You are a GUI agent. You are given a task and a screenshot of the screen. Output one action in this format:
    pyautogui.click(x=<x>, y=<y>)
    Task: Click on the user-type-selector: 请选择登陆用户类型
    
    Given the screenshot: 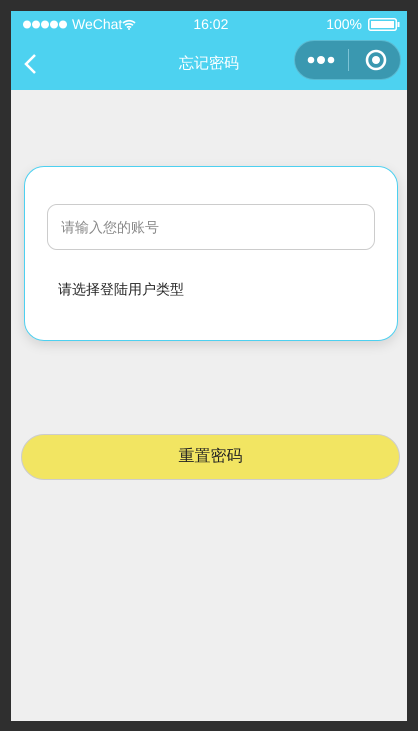 What is the action you would take?
    pyautogui.click(x=121, y=289)
    